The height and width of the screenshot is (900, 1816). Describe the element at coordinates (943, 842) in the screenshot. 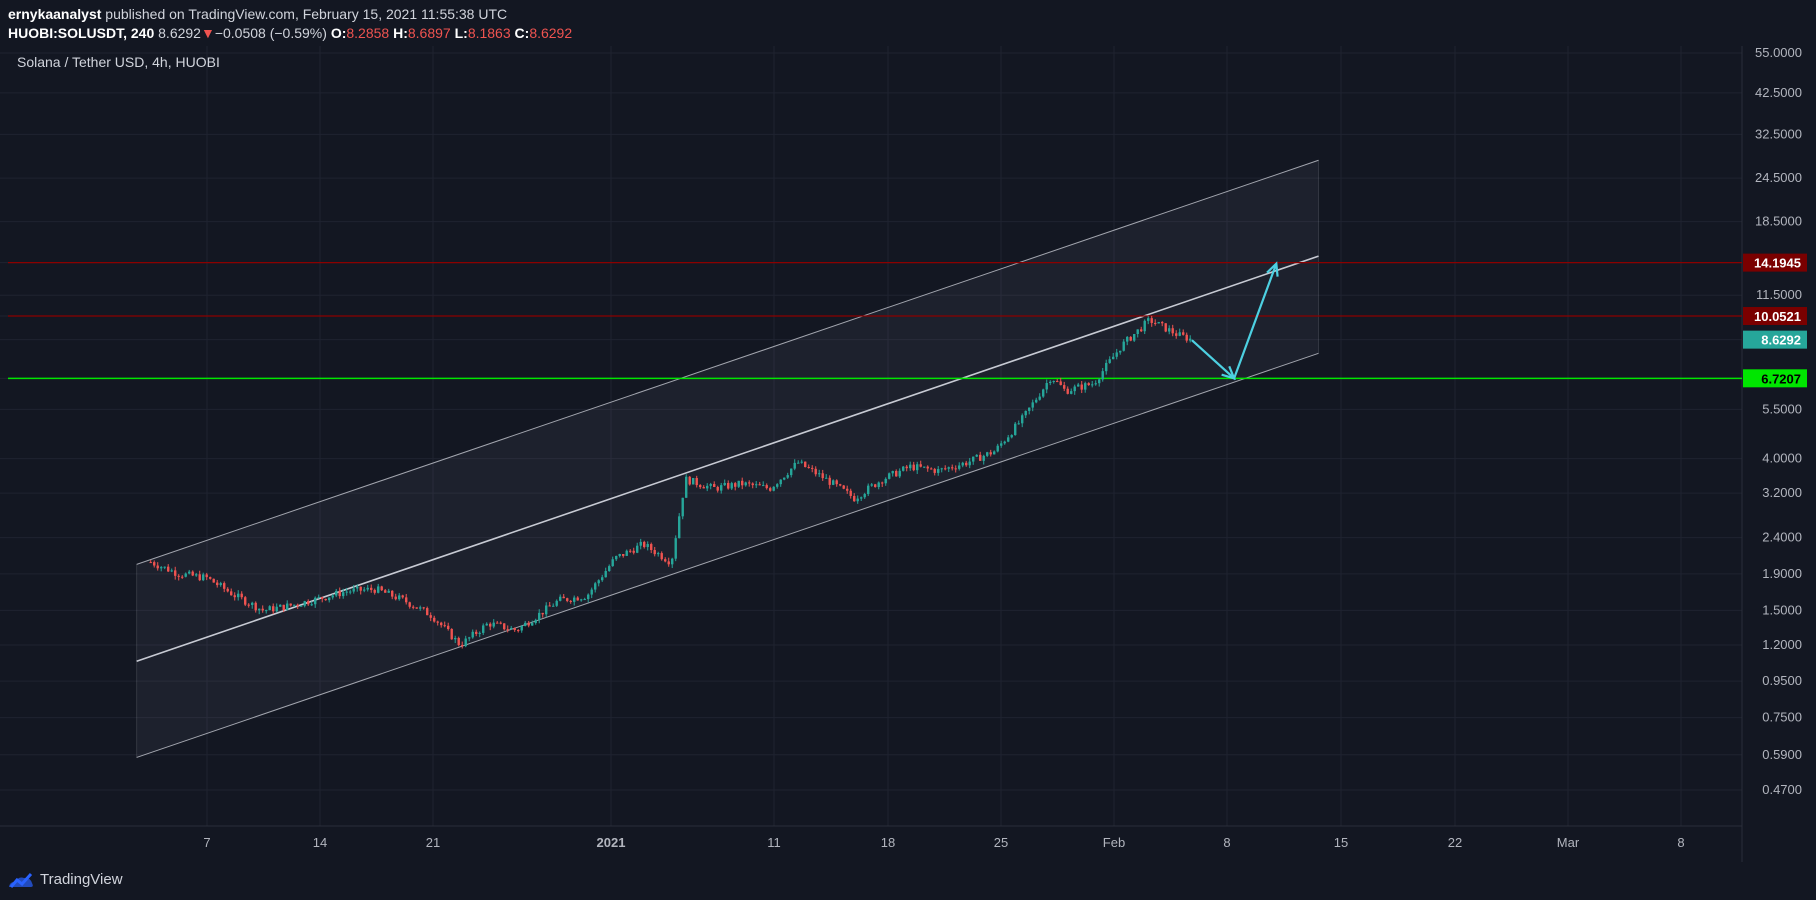

I see `time-axis: 7 14 21 2021 11 18 25 Feb 8 15 22 Mar 8` at that location.